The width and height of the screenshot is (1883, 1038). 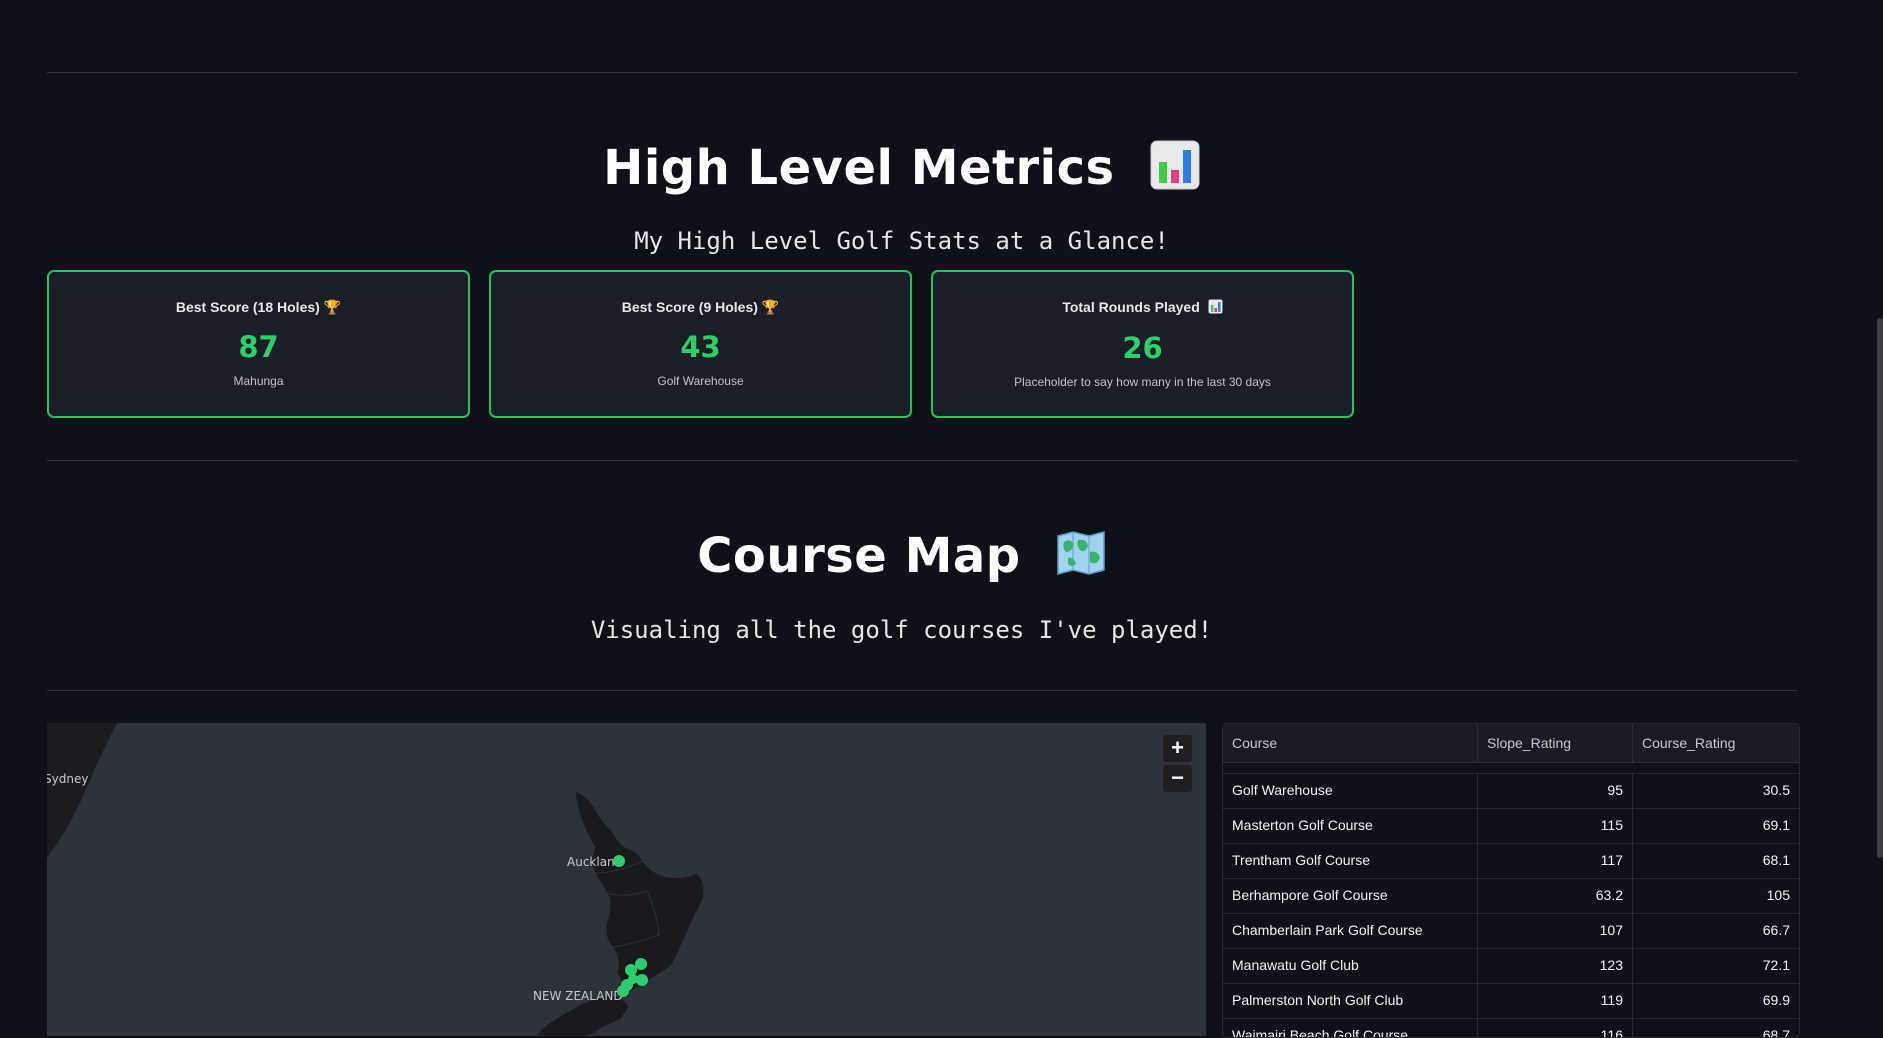 What do you see at coordinates (922, 460) in the screenshot?
I see `divider-metrics` at bounding box center [922, 460].